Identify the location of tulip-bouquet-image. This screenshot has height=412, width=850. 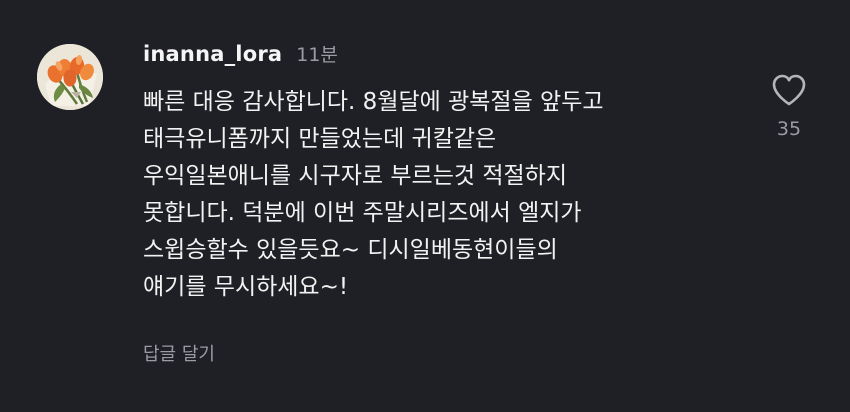
(70, 77).